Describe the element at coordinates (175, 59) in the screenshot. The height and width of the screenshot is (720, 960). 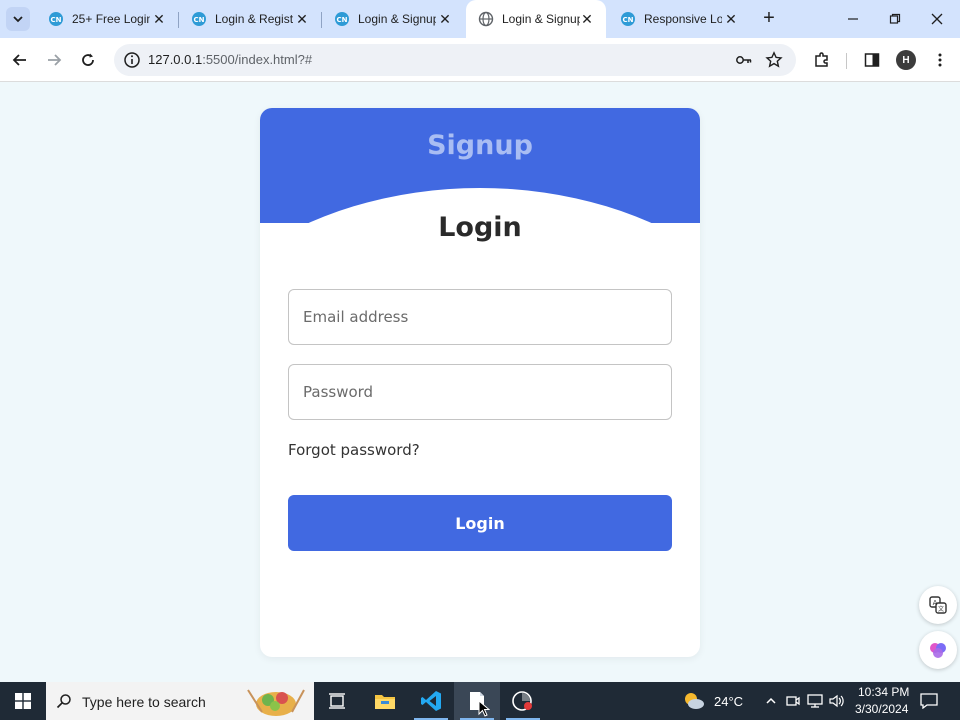
I see `url-host: 127.0.0.1` at that location.